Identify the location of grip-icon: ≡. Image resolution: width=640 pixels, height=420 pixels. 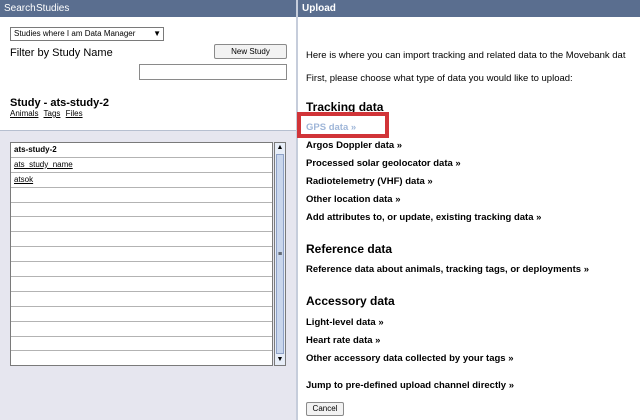
(280, 254).